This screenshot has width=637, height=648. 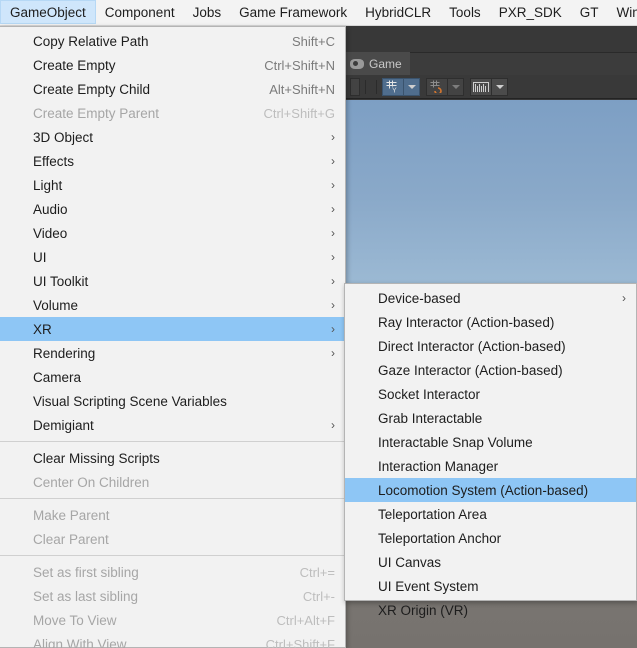 What do you see at coordinates (432, 514) in the screenshot?
I see `menu-item-label: Teleportation Area` at bounding box center [432, 514].